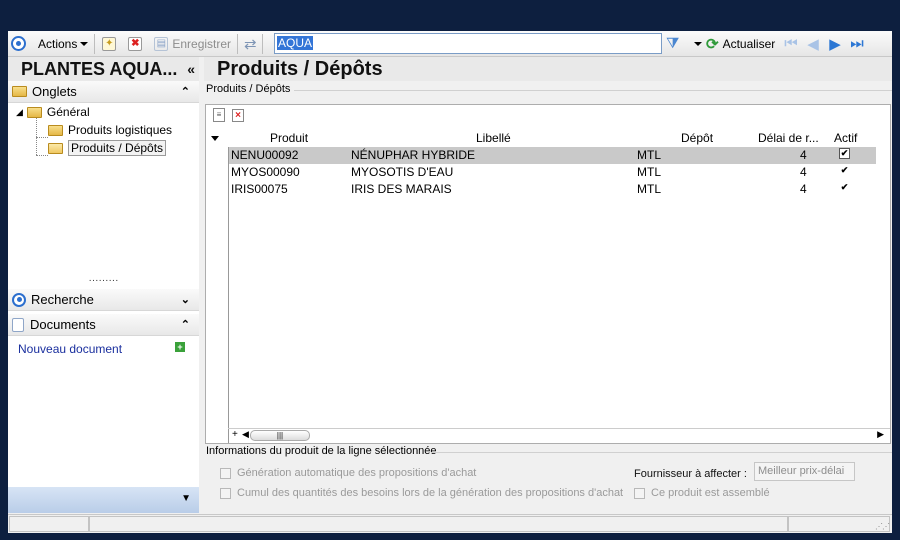 This screenshot has width=900, height=540. Describe the element at coordinates (70, 349) in the screenshot. I see `new-document-label: Nouveau document` at that location.